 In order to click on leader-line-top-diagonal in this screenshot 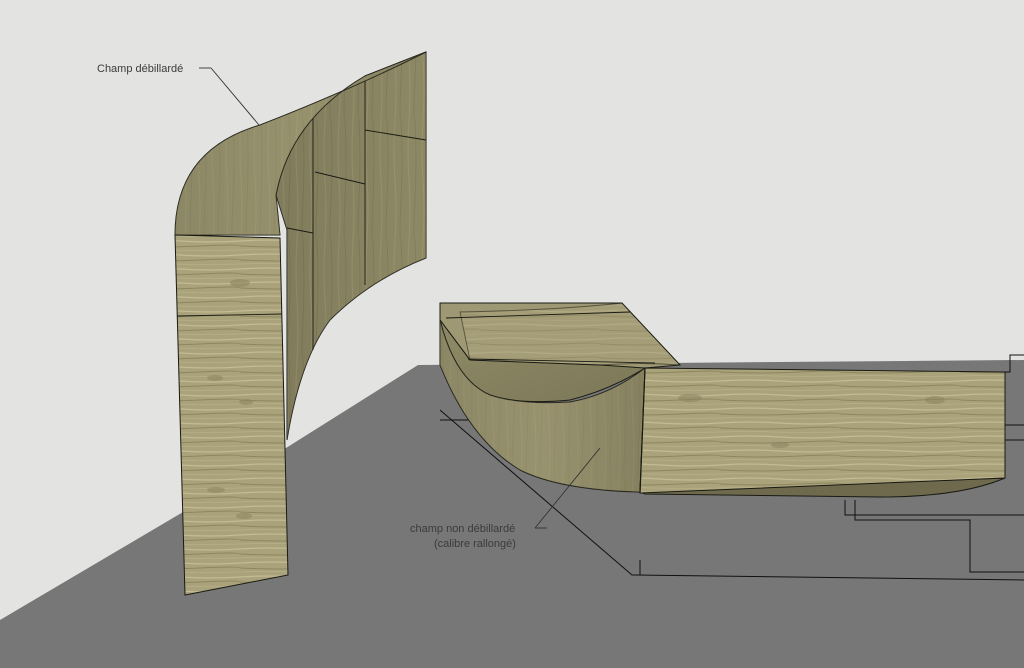, I will do `click(235, 96)`.